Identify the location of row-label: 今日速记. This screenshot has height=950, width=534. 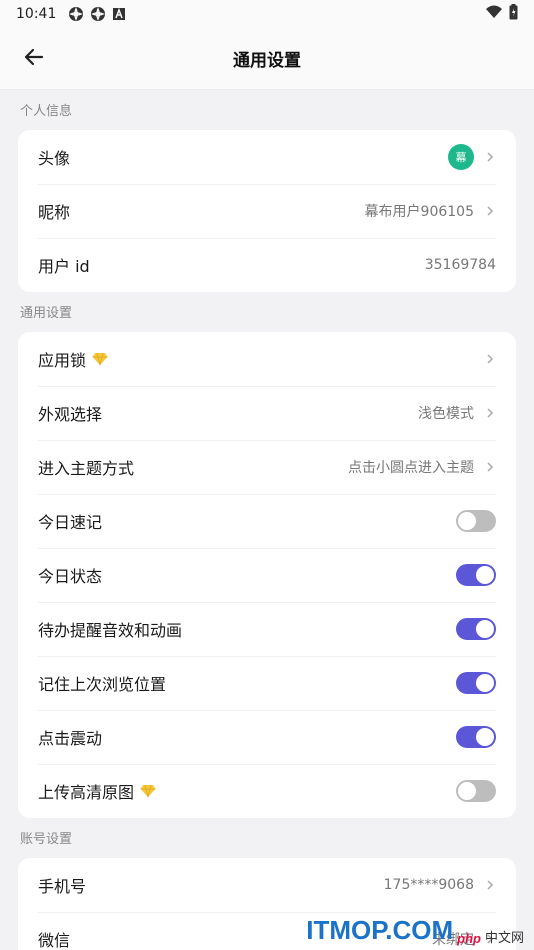
(70, 522).